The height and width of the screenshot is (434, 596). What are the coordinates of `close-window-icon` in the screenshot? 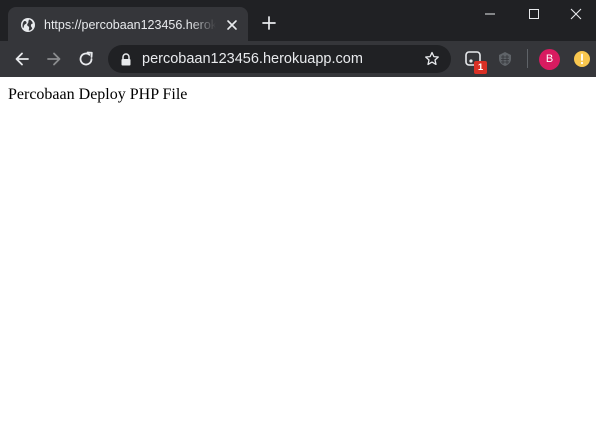 It's located at (576, 14).